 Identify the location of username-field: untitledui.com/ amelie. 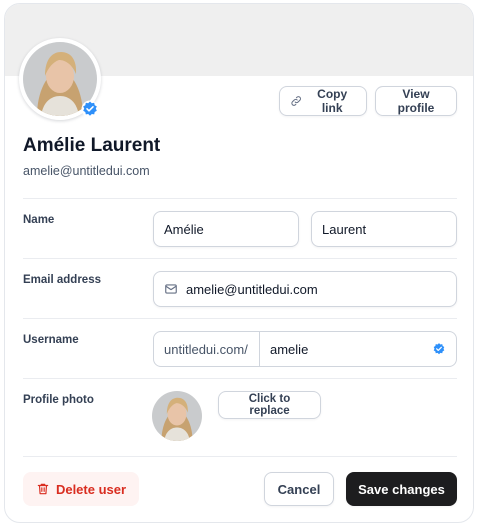
(305, 349).